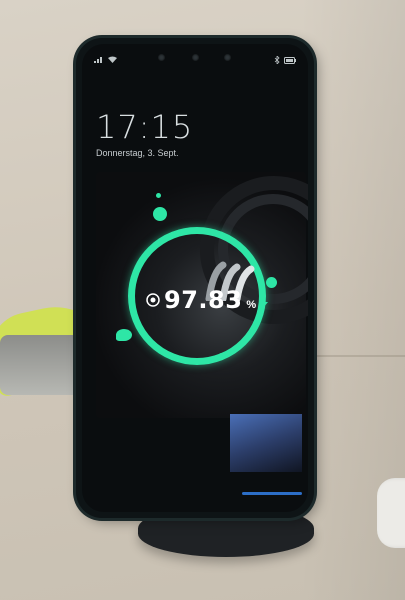  What do you see at coordinates (161, 57) in the screenshot?
I see `front-camera-left` at bounding box center [161, 57].